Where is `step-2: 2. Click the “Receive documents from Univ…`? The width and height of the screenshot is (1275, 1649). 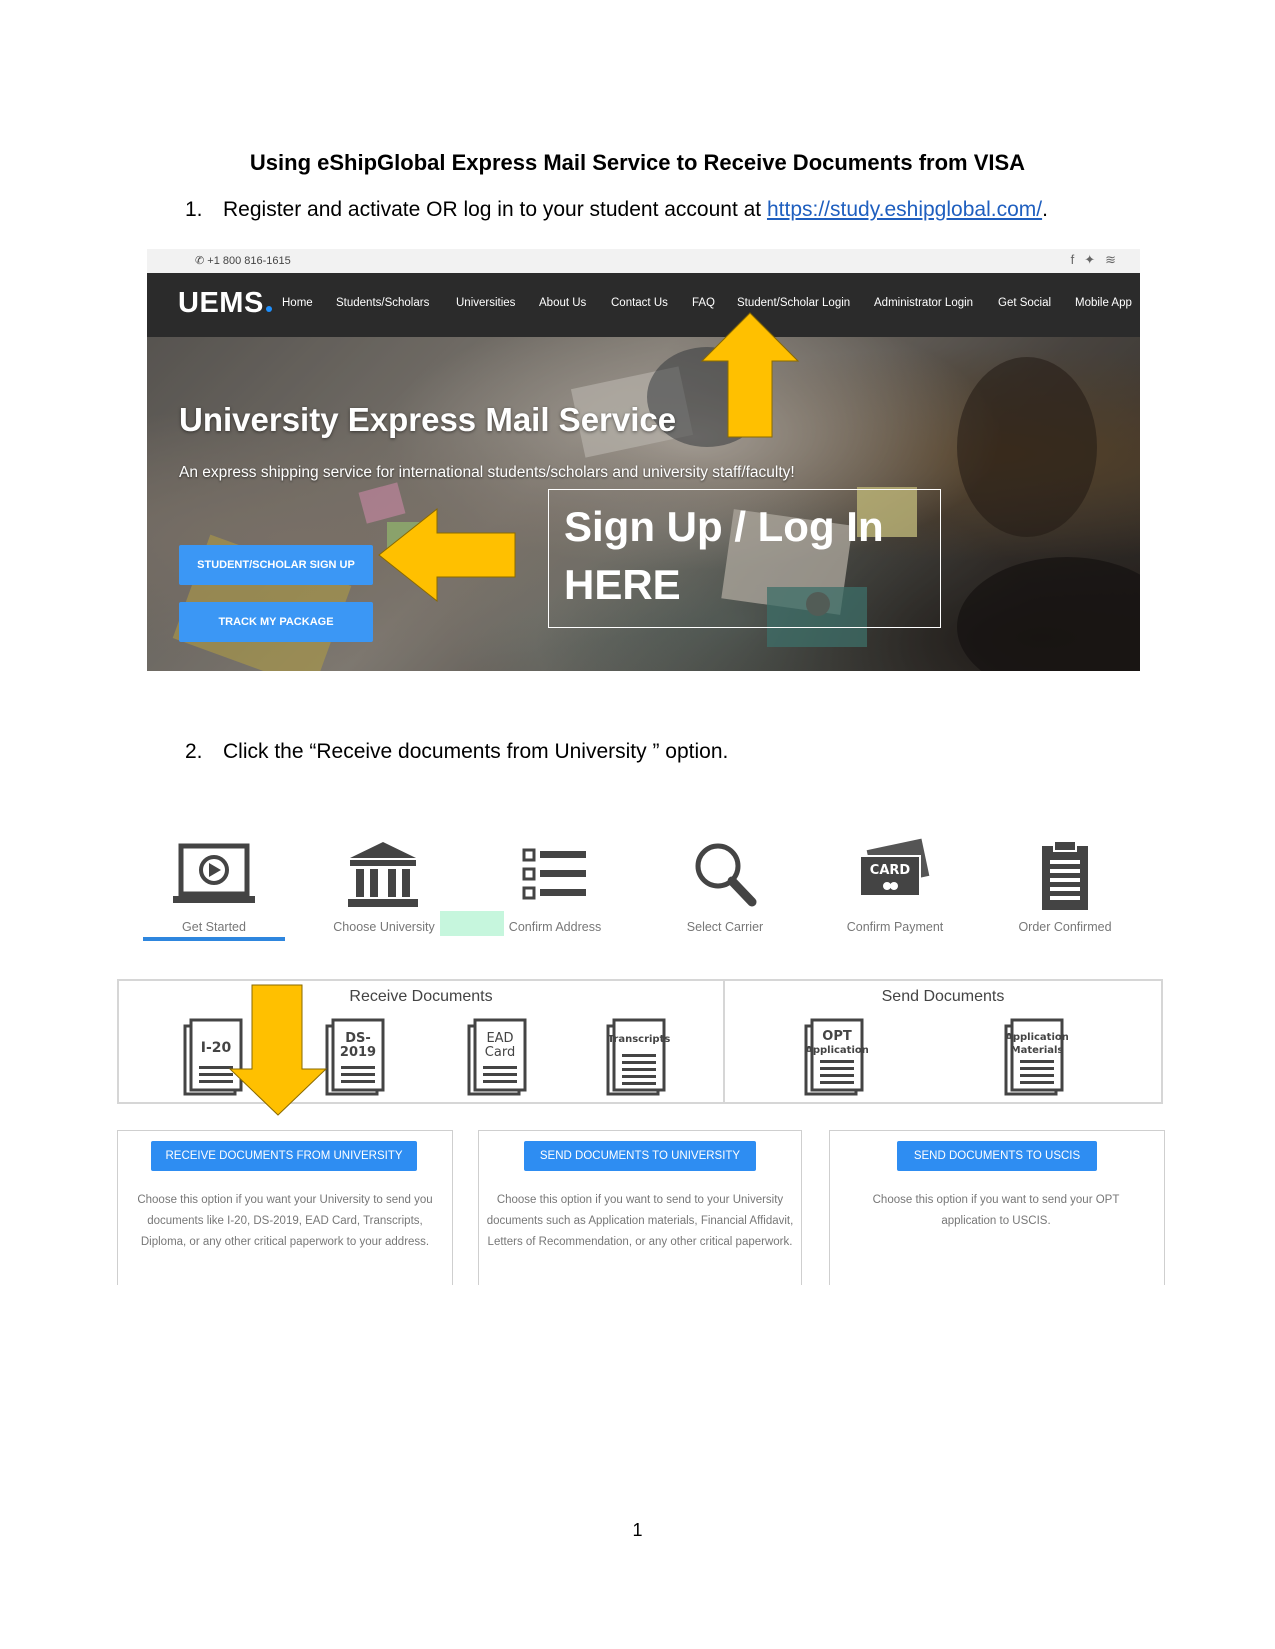 step-2: 2. Click the “Receive documents from Univ… is located at coordinates (456, 752).